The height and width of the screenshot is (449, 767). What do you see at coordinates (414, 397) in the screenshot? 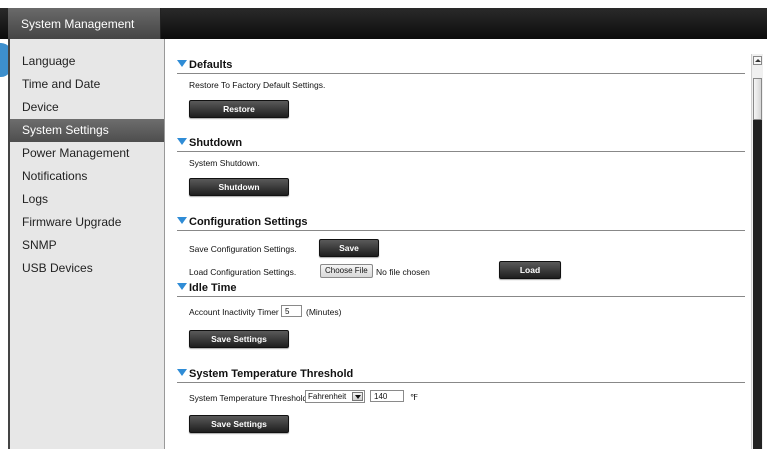
I see `temperature-unit-symbol: ℉` at bounding box center [414, 397].